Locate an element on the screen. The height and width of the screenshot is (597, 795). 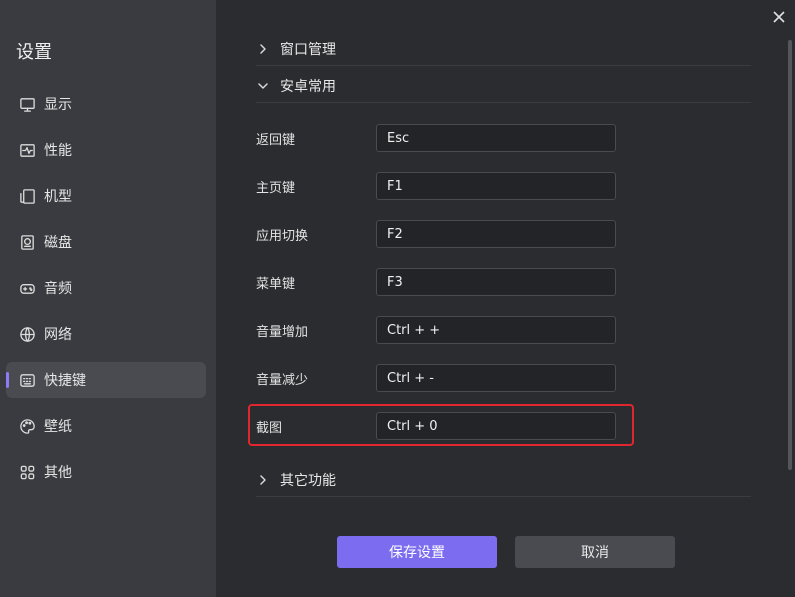
keyboard-icon is located at coordinates (27, 380).